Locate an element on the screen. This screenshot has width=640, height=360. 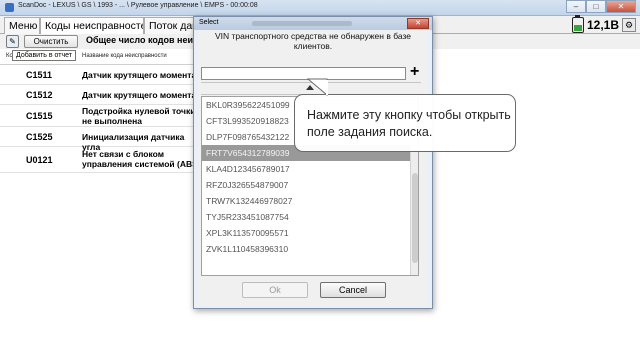
dialog-title: Select is located at coordinates (209, 22).